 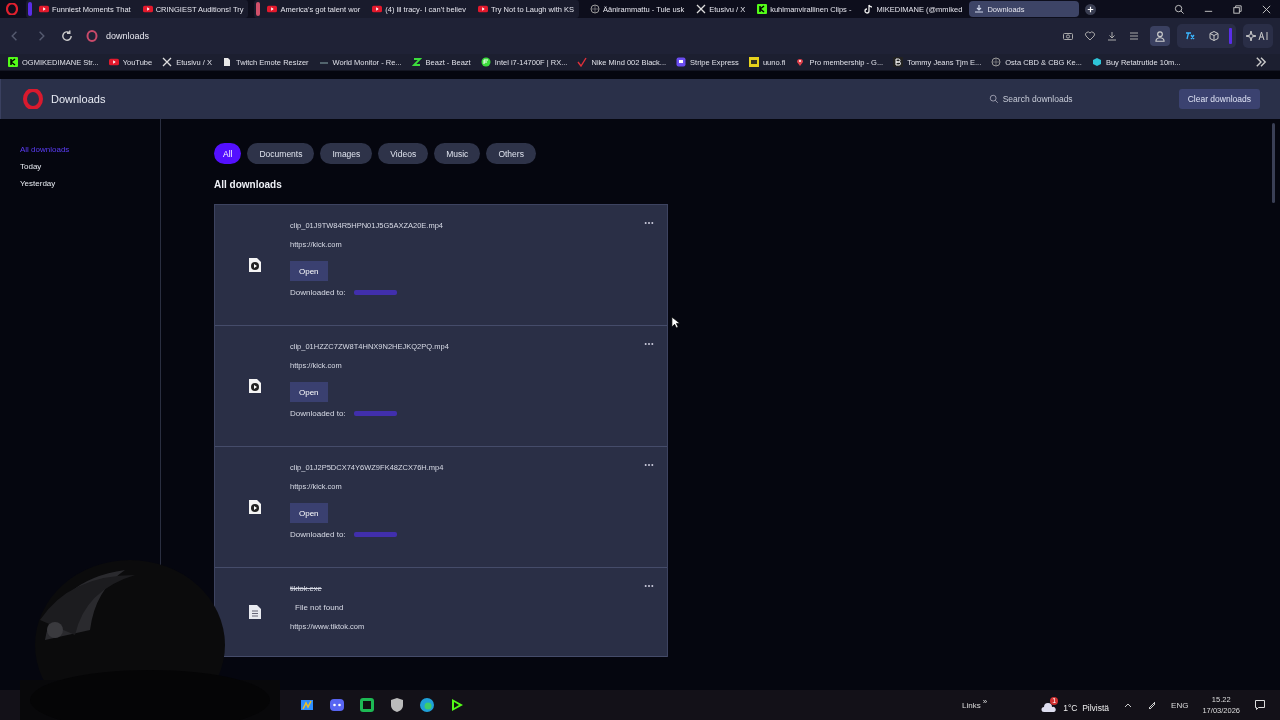 I want to click on music-note-icon, so click(x=868, y=9).